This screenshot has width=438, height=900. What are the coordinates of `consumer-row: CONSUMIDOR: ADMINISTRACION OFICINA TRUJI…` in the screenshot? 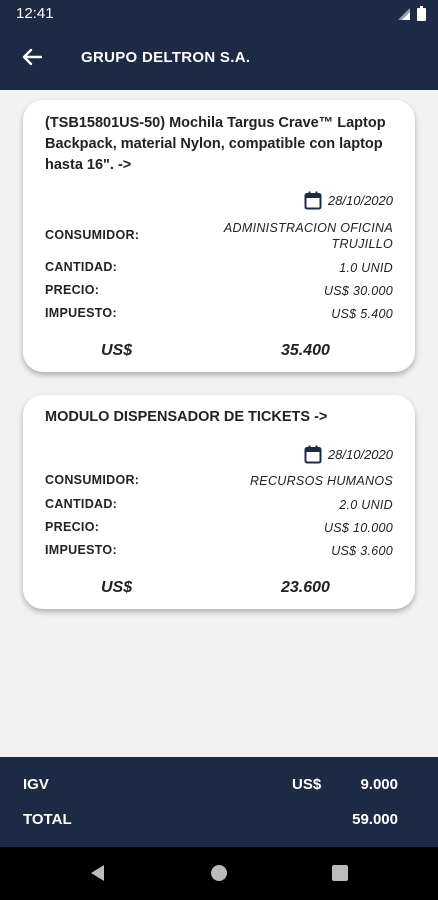 It's located at (219, 236).